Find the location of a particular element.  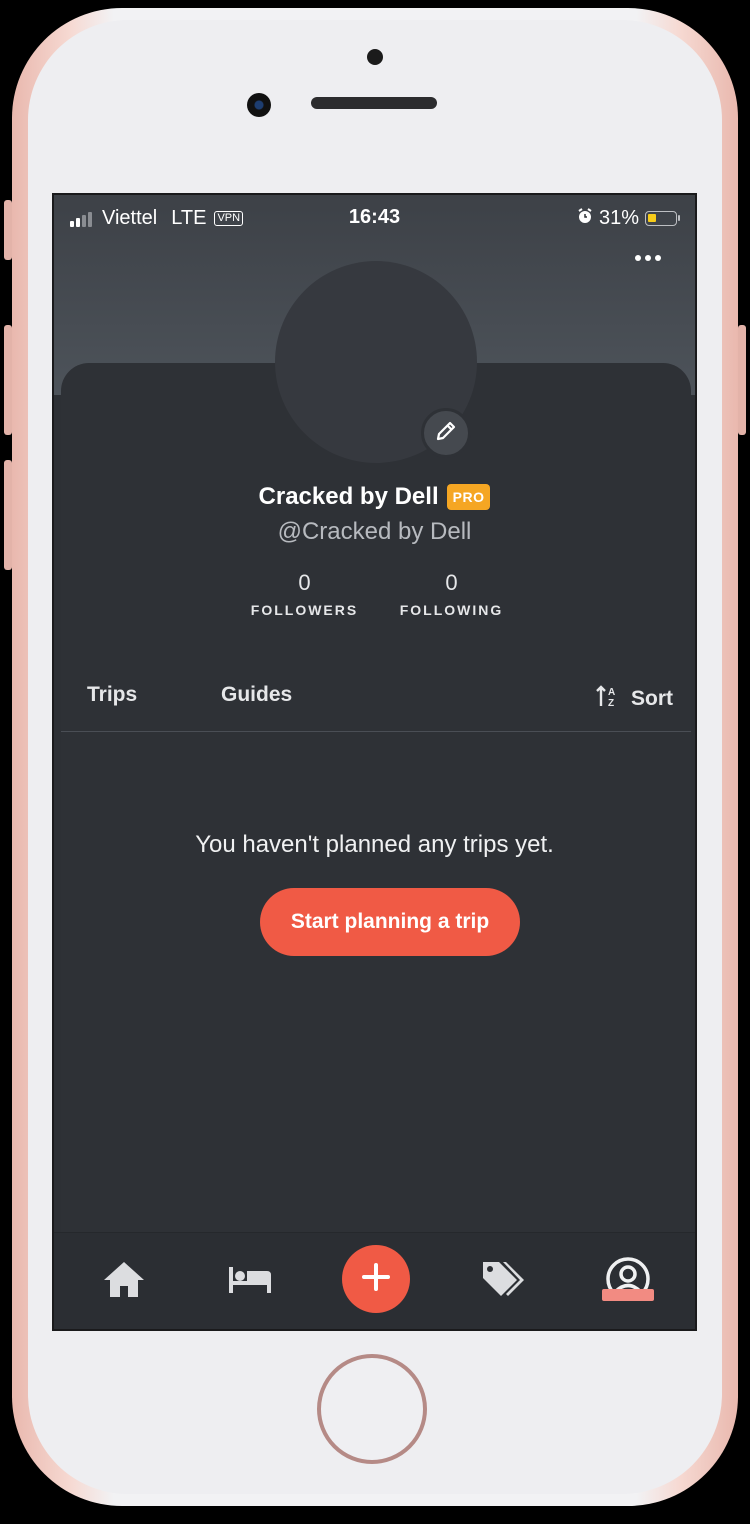

bottom-nav is located at coordinates (374, 1280).